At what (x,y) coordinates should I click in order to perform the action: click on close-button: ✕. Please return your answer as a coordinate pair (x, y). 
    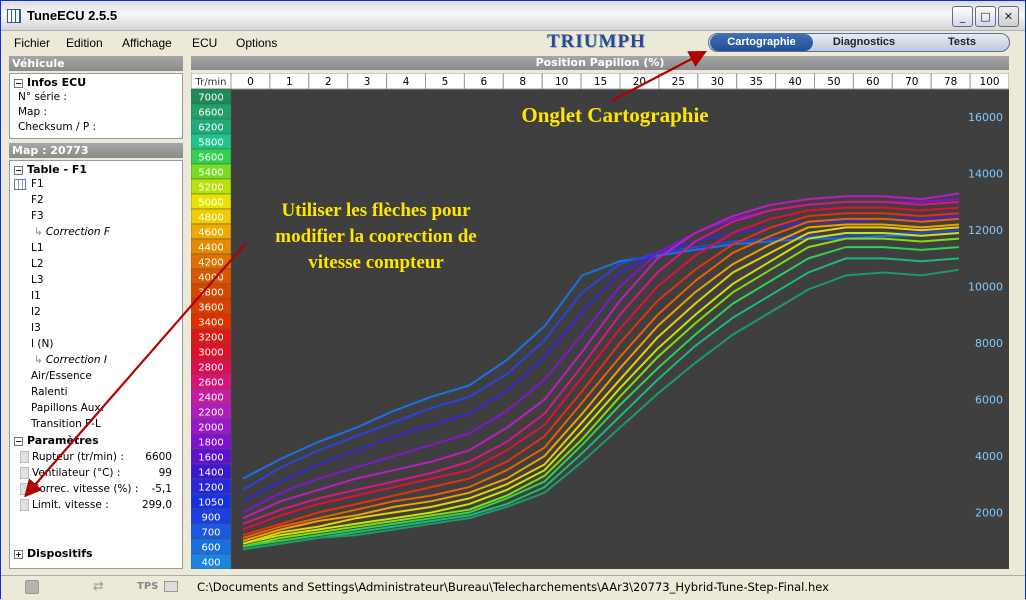
    Looking at the image, I should click on (1008, 16).